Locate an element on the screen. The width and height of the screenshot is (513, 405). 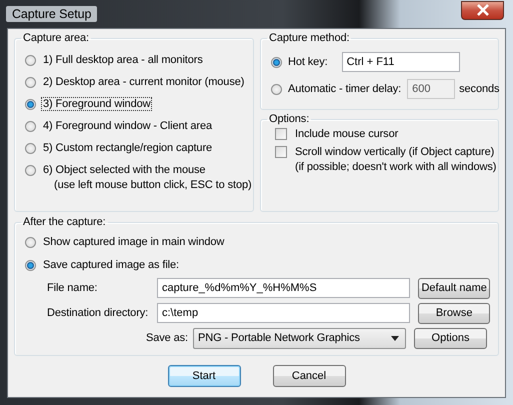
close-icon is located at coordinates (483, 10).